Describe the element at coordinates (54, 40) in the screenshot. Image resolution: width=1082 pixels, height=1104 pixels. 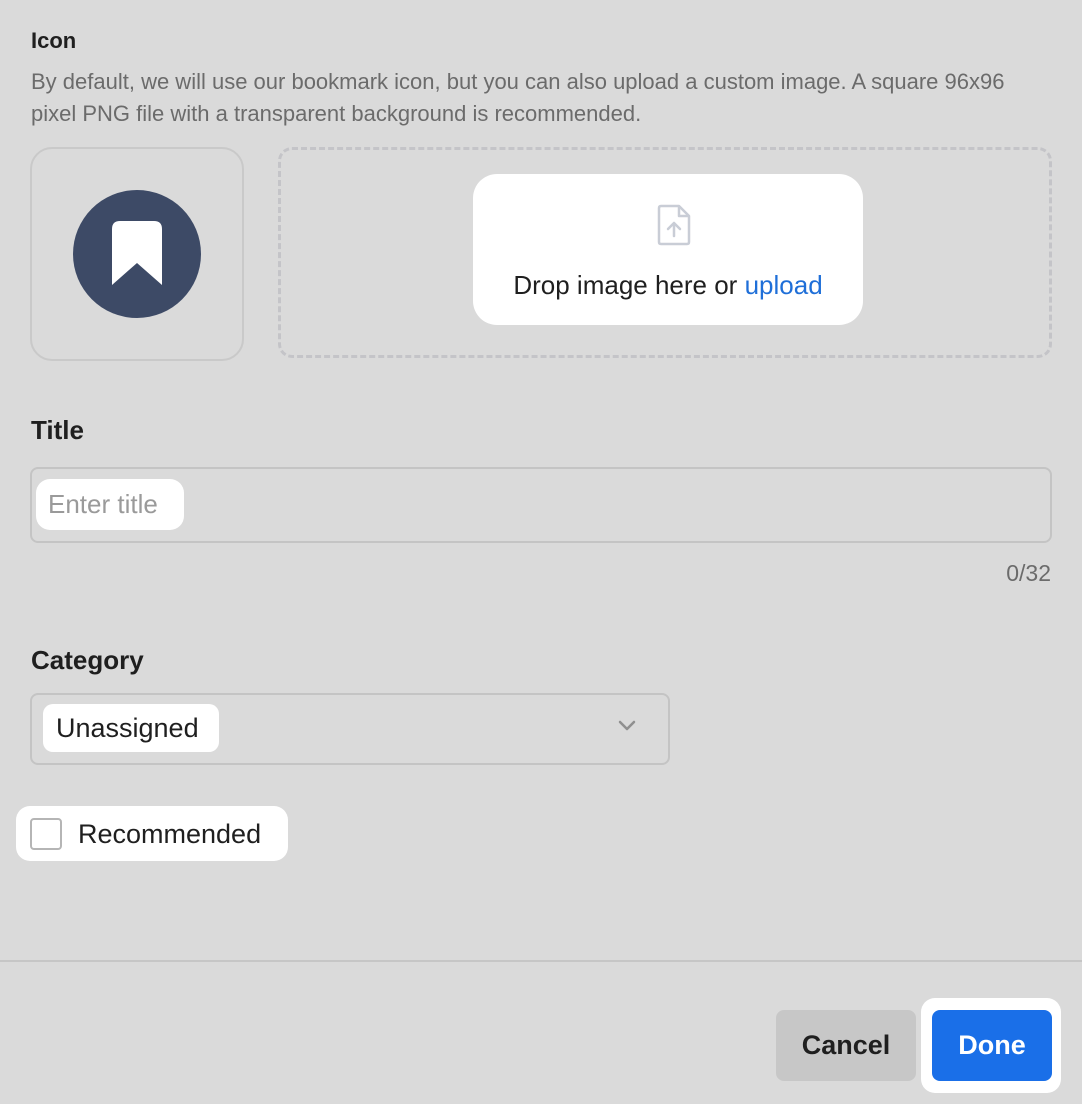
I see `icon-section-label: Icon` at that location.